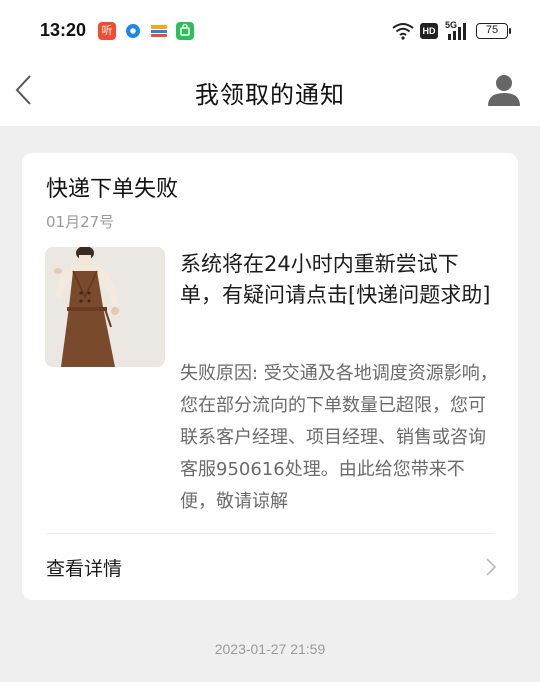 The height and width of the screenshot is (682, 540). What do you see at coordinates (429, 31) in the screenshot?
I see `hd-badge: HD` at bounding box center [429, 31].